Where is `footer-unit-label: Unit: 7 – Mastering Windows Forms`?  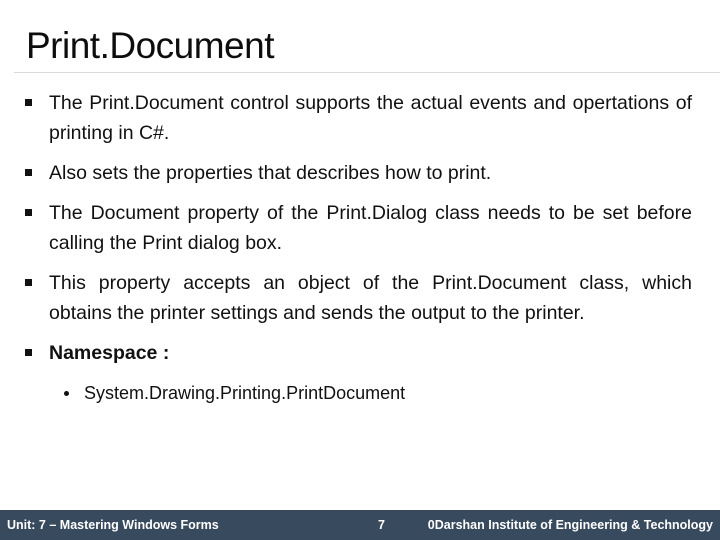
footer-unit-label: Unit: 7 – Mastering Windows Forms is located at coordinates (113, 525).